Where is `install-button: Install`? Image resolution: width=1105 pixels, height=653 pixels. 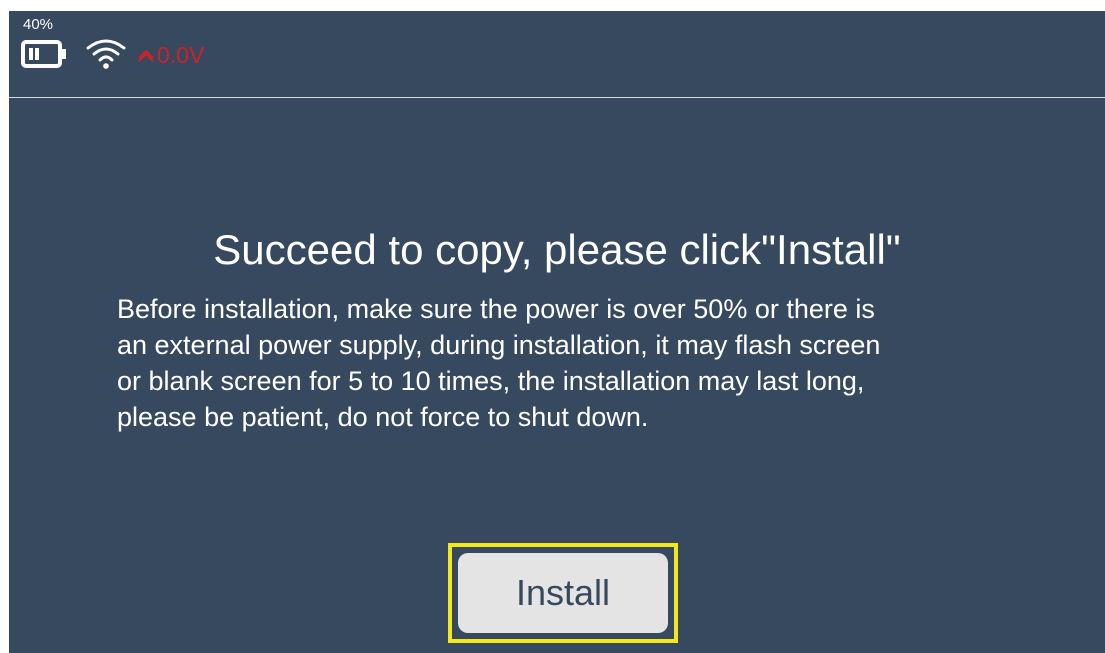
install-button: Install is located at coordinates (563, 593).